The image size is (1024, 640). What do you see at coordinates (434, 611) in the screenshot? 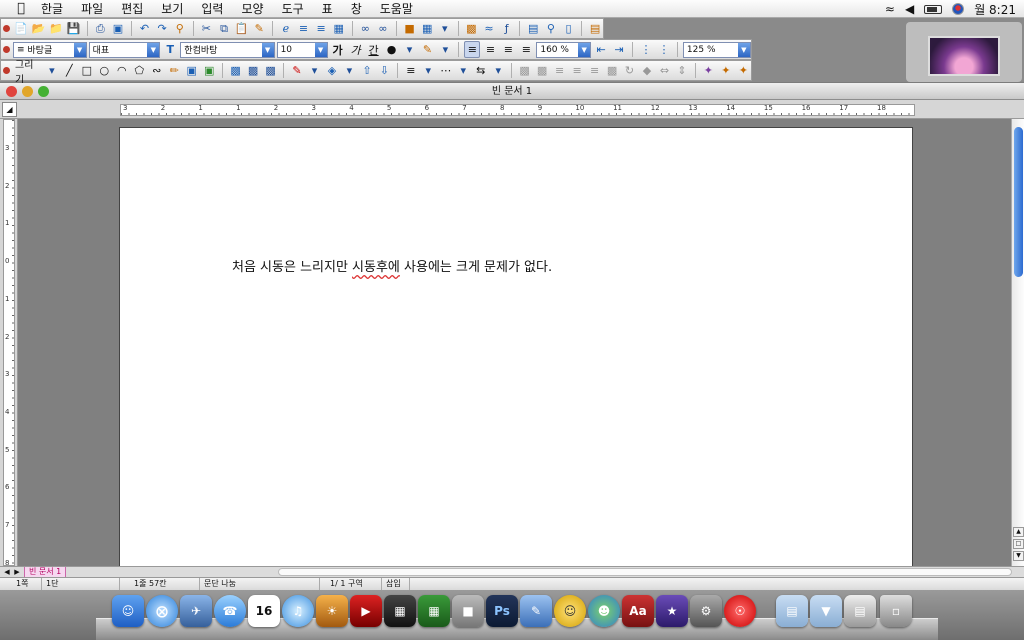
I see `preview-app-icon: ▦` at bounding box center [434, 611].